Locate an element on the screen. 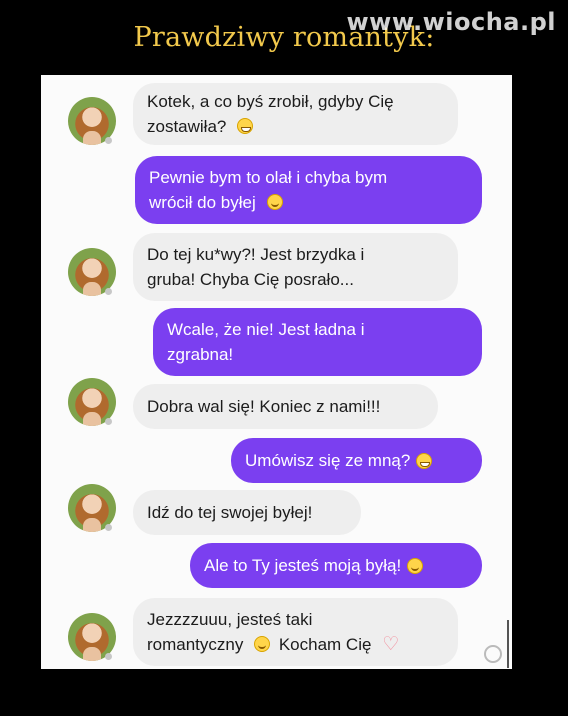  scrollbar is located at coordinates (508, 644).